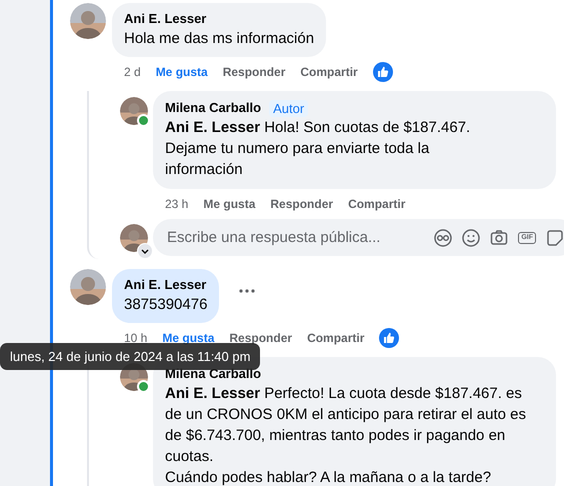  Describe the element at coordinates (136, 338) in the screenshot. I see `timestamp: 10 h` at that location.